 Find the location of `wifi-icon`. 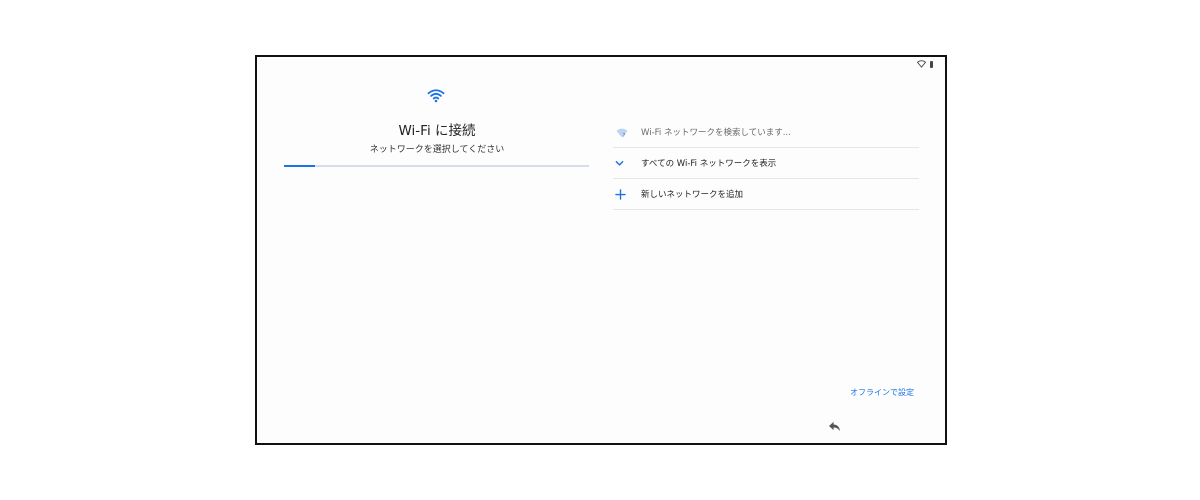

wifi-icon is located at coordinates (436, 96).